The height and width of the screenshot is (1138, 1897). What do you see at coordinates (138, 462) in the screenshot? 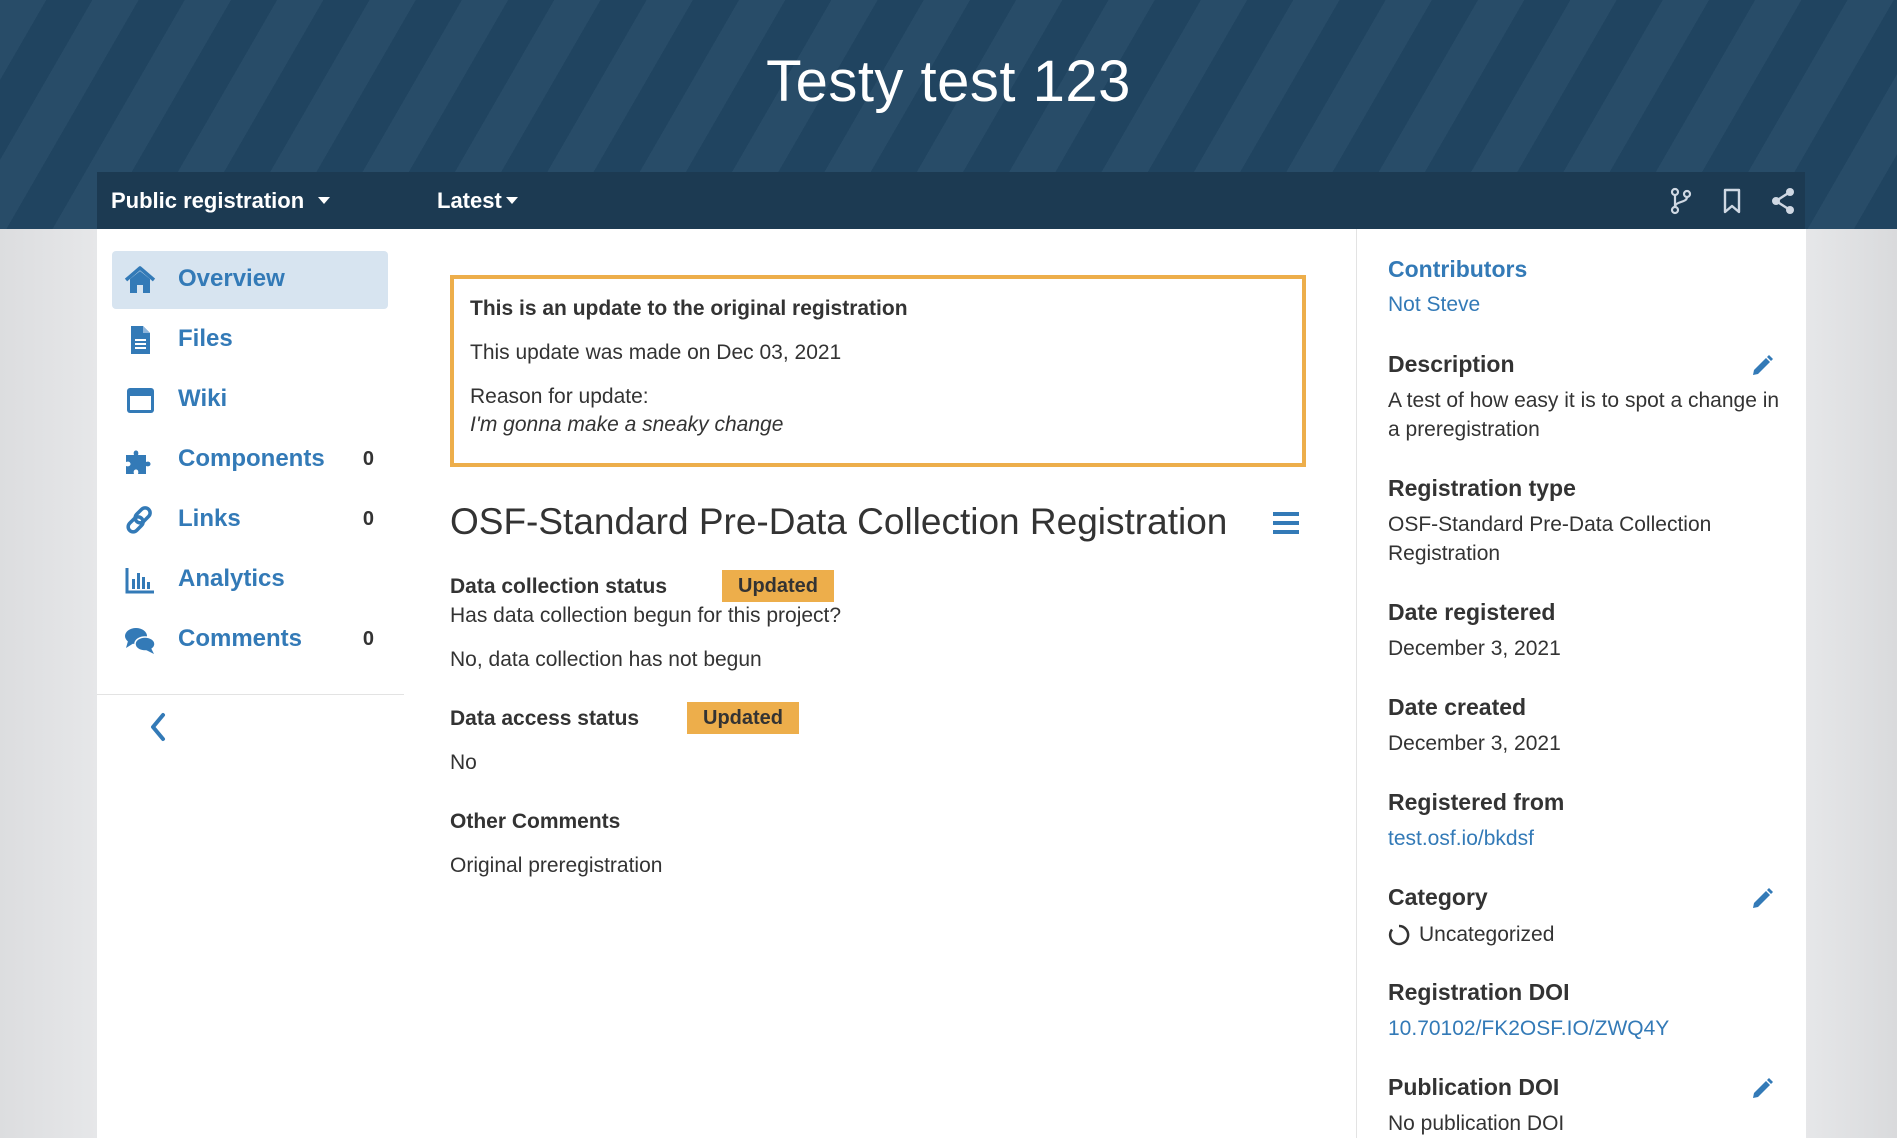
I see `puzzle-icon` at bounding box center [138, 462].